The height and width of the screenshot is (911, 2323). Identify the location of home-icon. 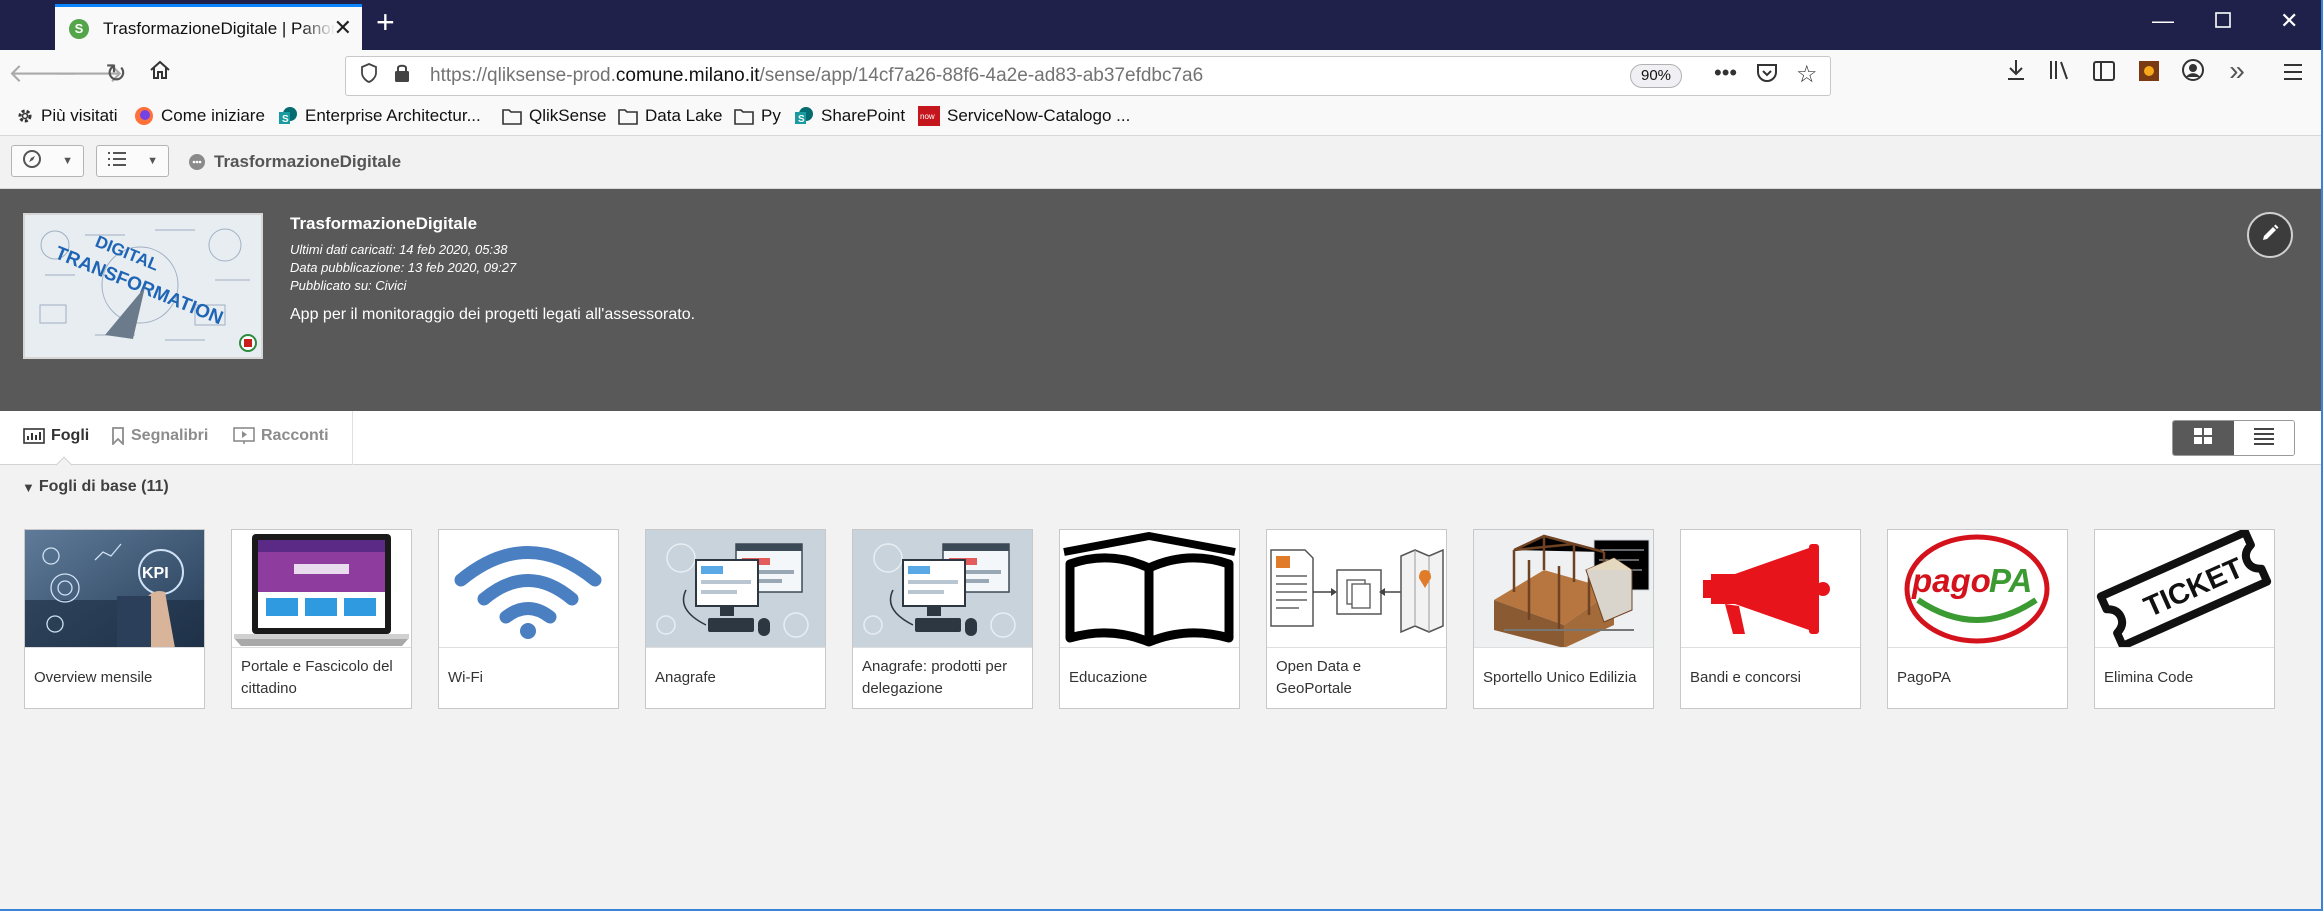
(160, 73).